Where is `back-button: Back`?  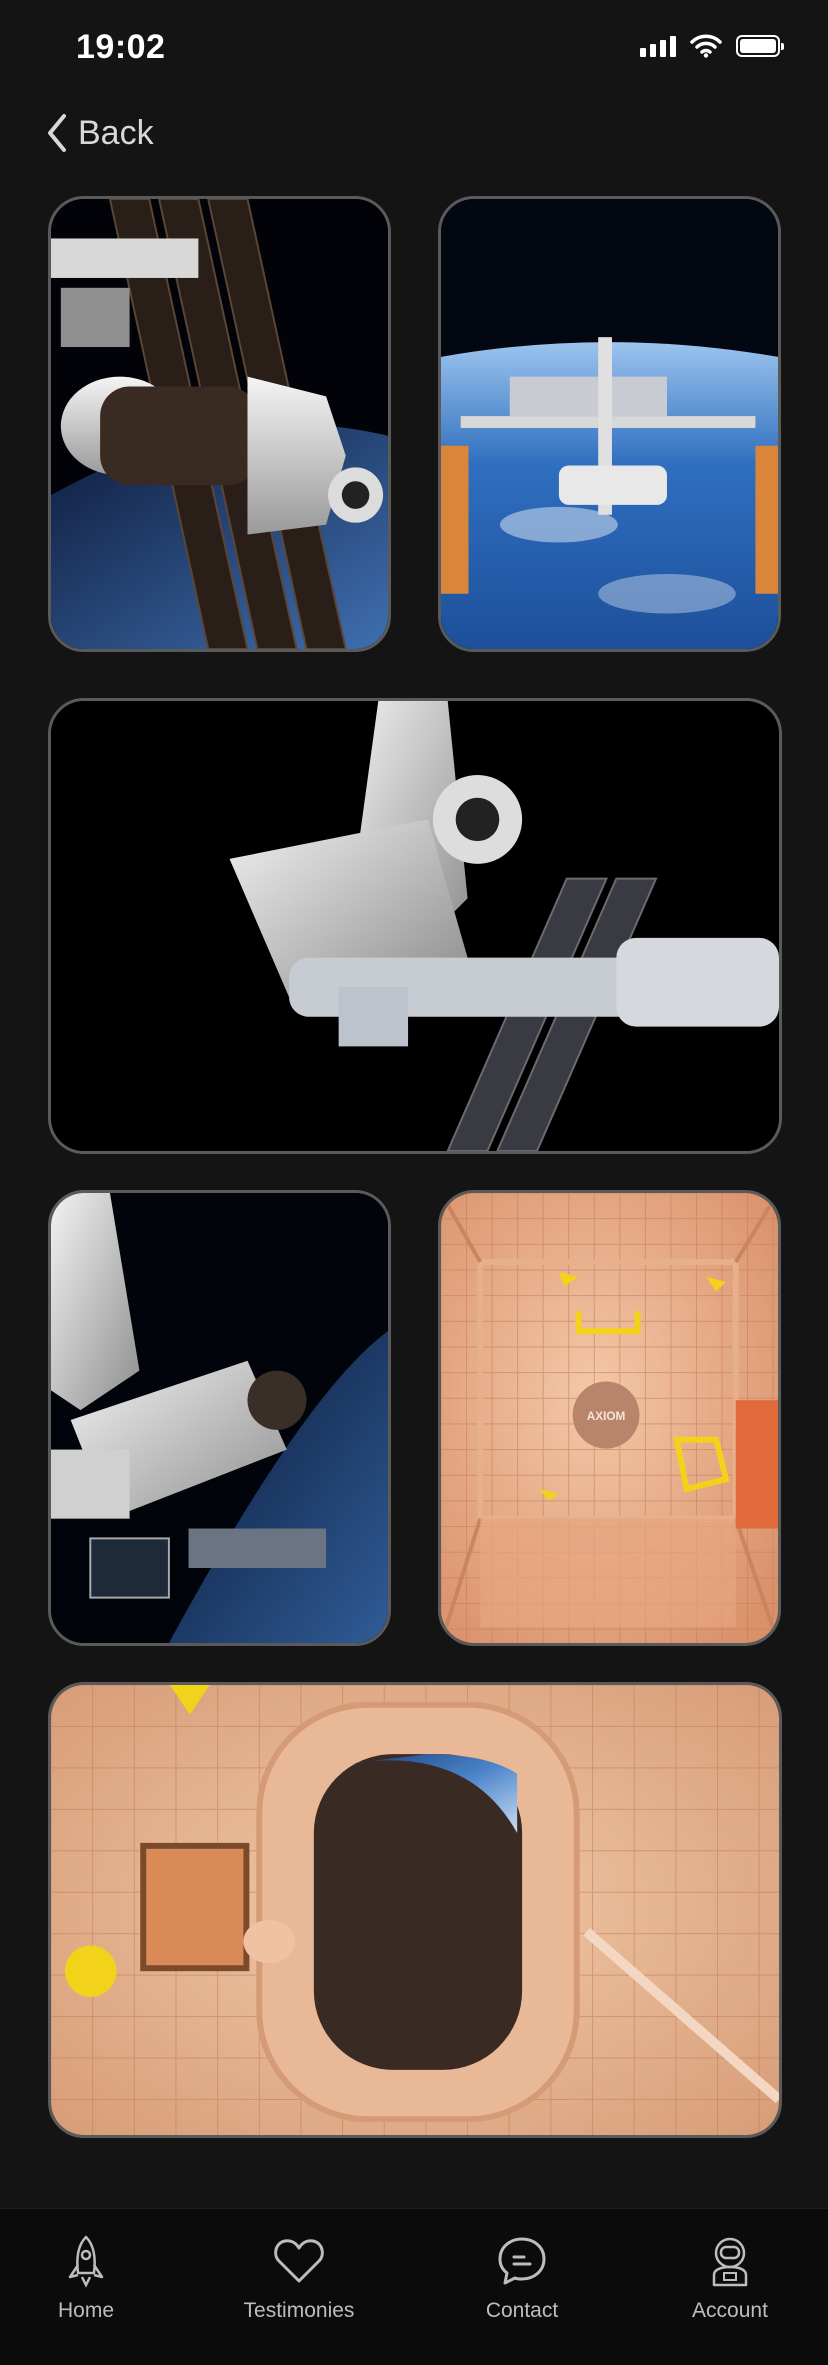
back-button: Back is located at coordinates (99, 133).